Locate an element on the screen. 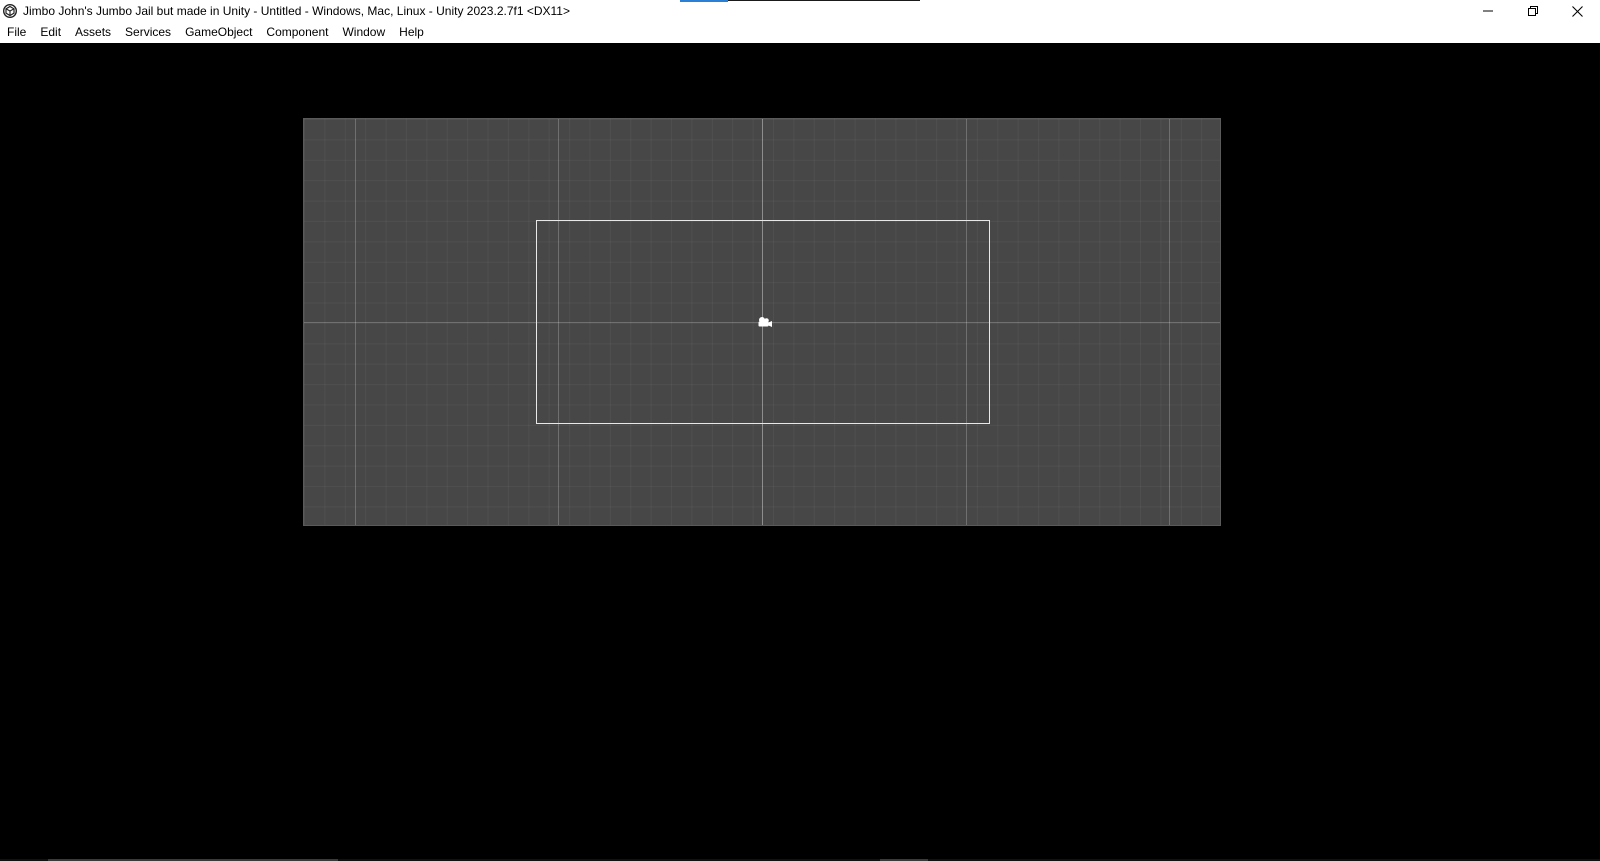 The height and width of the screenshot is (861, 1600). restore-button is located at coordinates (1532, 11).